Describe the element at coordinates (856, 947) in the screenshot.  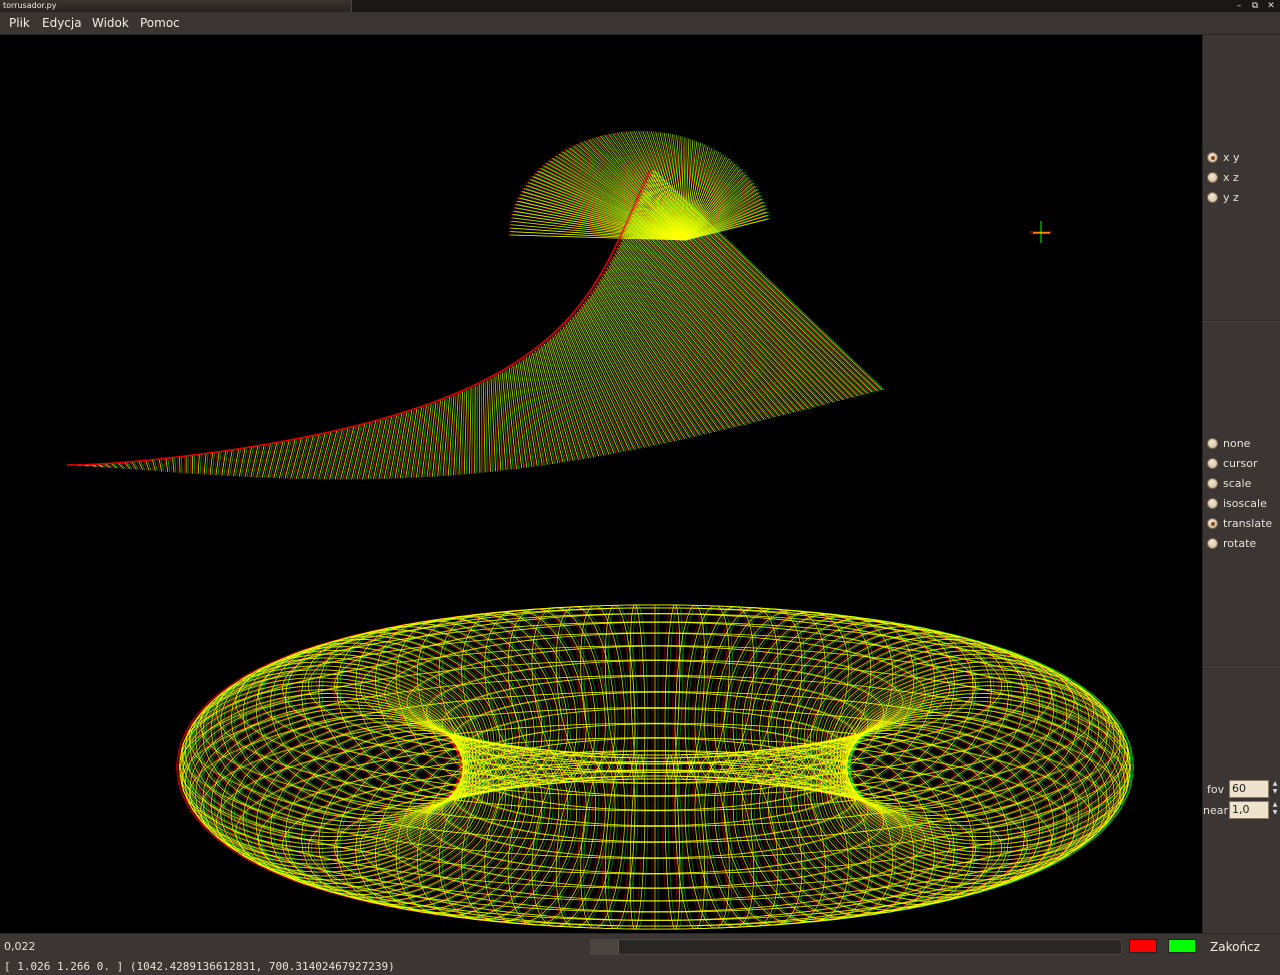
I see `eye-separation-slider` at that location.